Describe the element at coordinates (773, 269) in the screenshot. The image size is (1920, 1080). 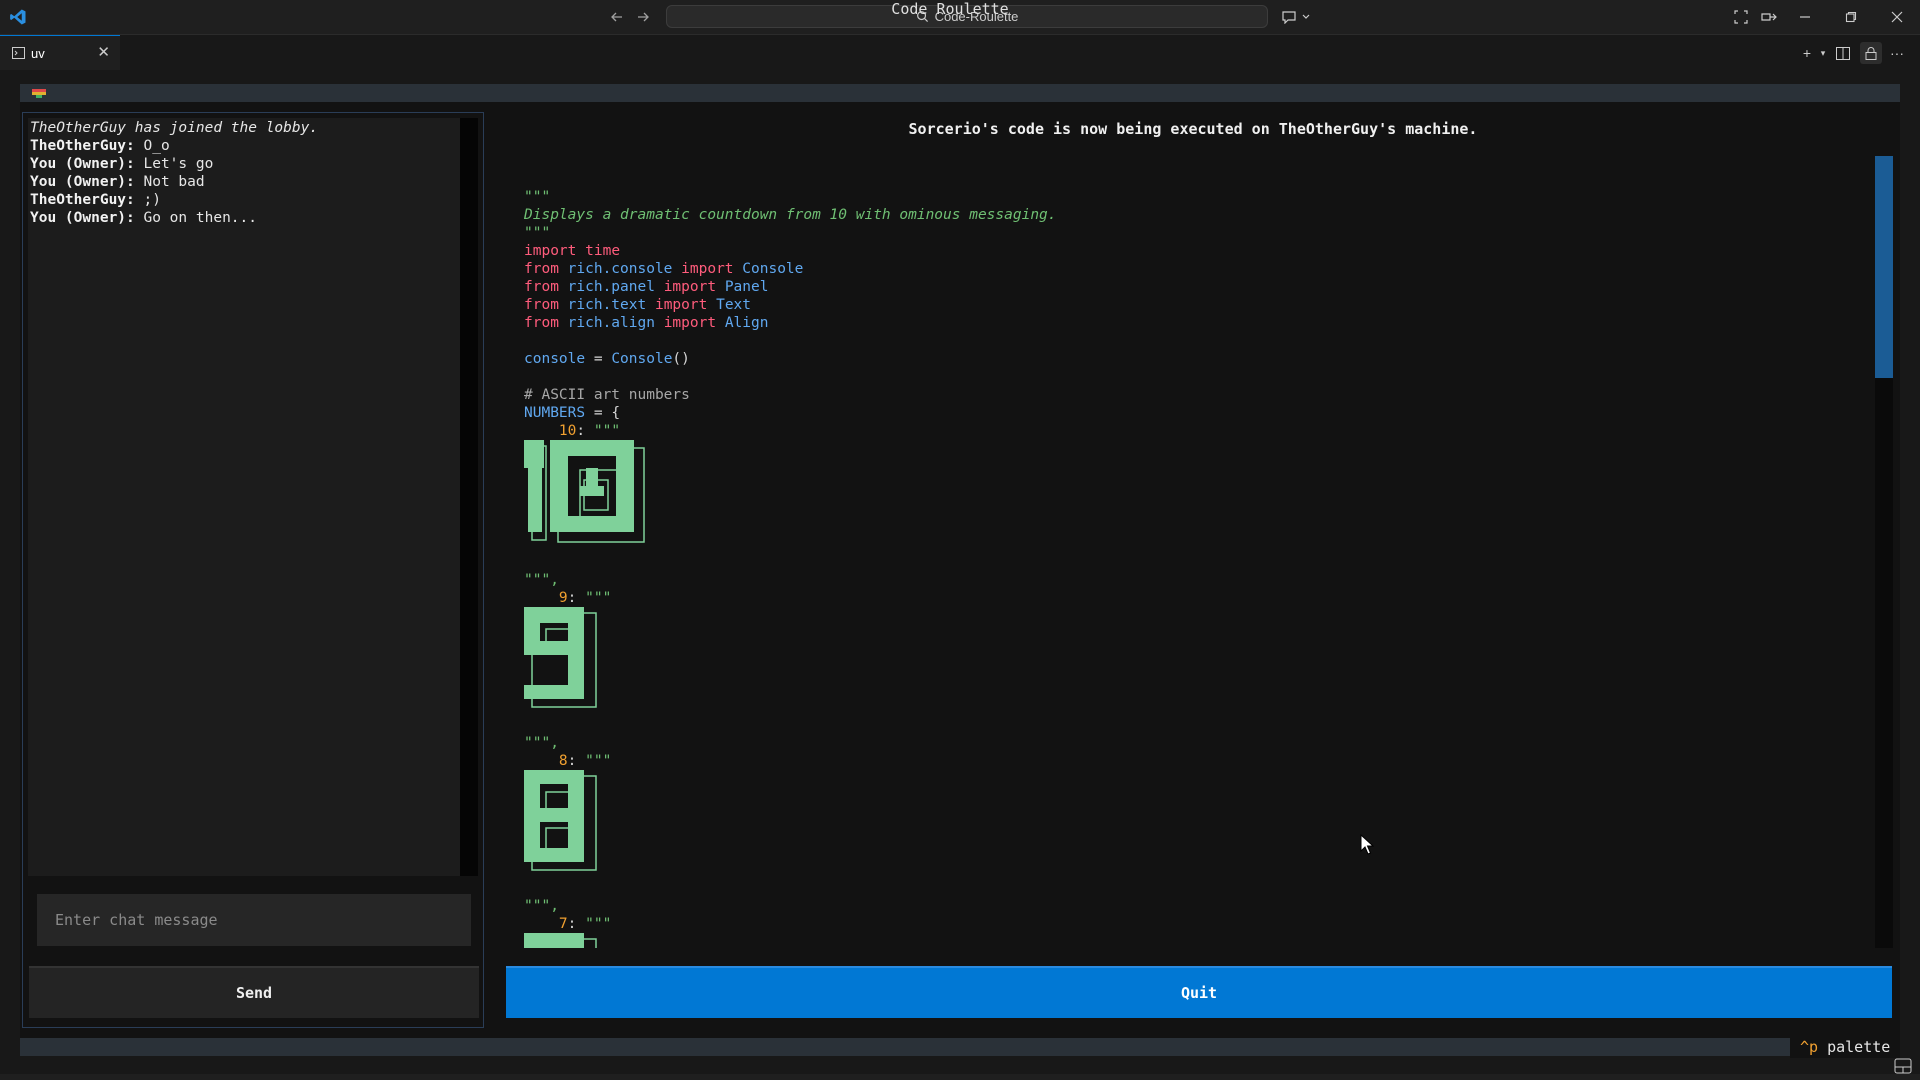
I see `code-name: Console` at that location.